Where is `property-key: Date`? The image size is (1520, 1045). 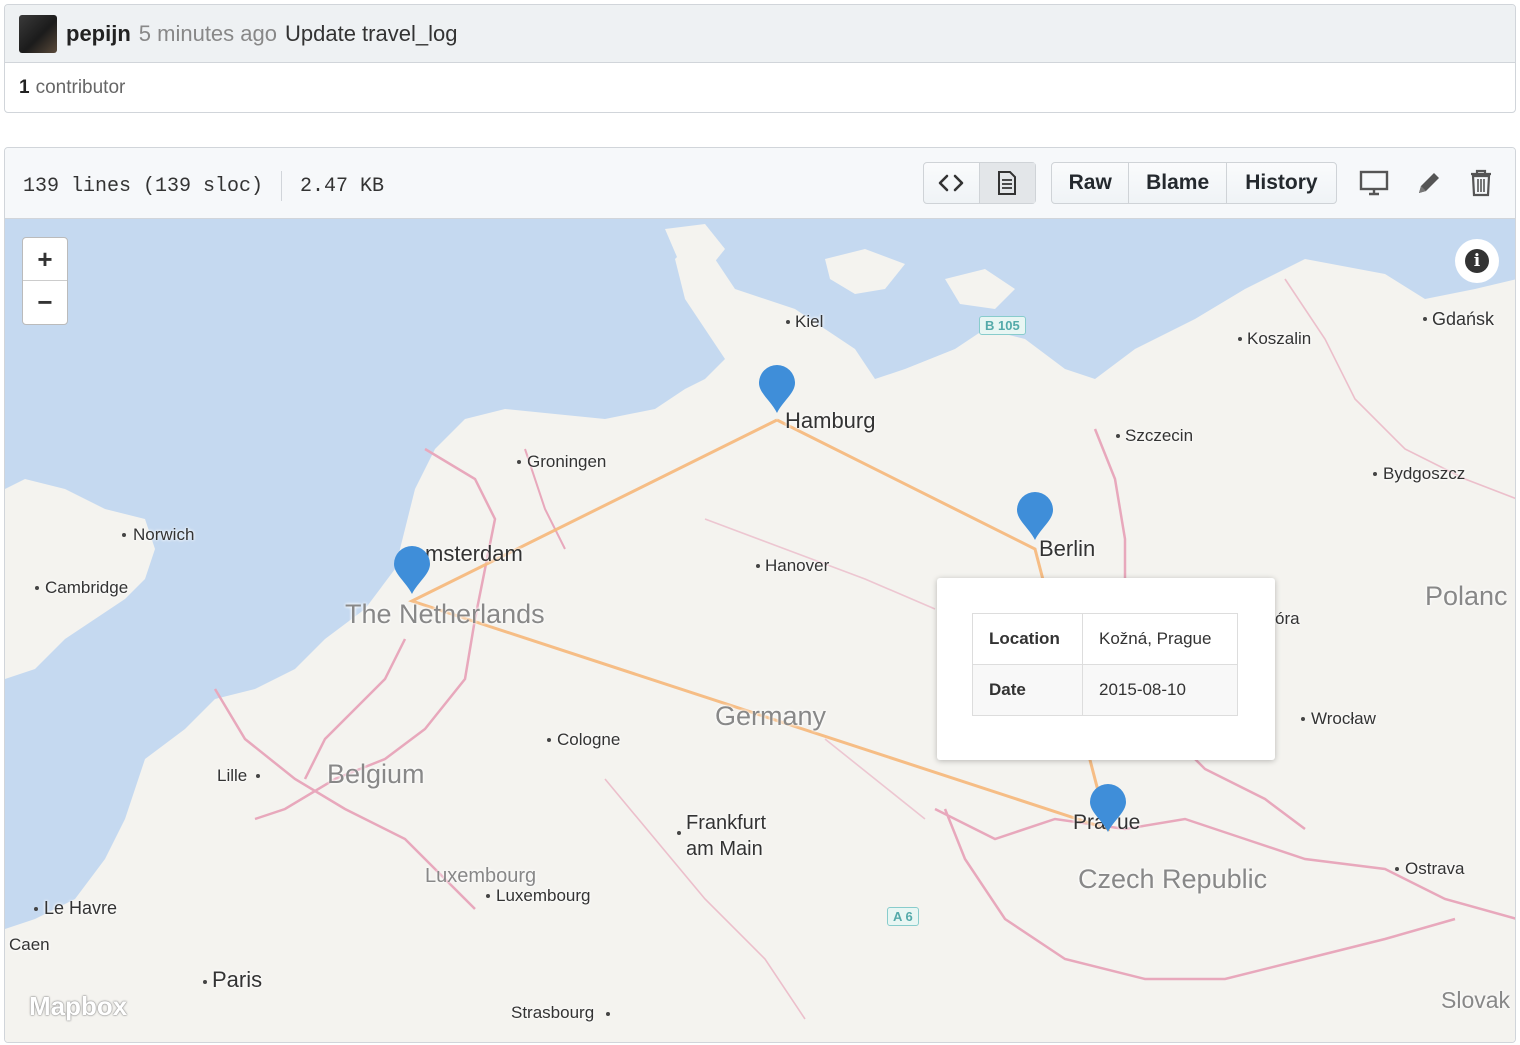 property-key: Date is located at coordinates (1027, 690).